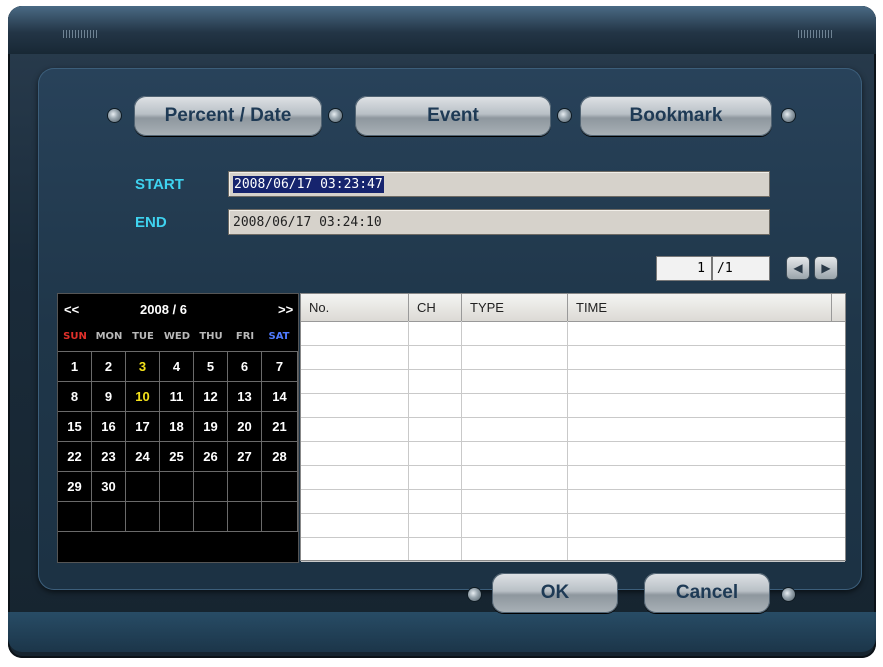 This screenshot has width=883, height=667. What do you see at coordinates (245, 397) in the screenshot?
I see `calendar-day-13: 13` at bounding box center [245, 397].